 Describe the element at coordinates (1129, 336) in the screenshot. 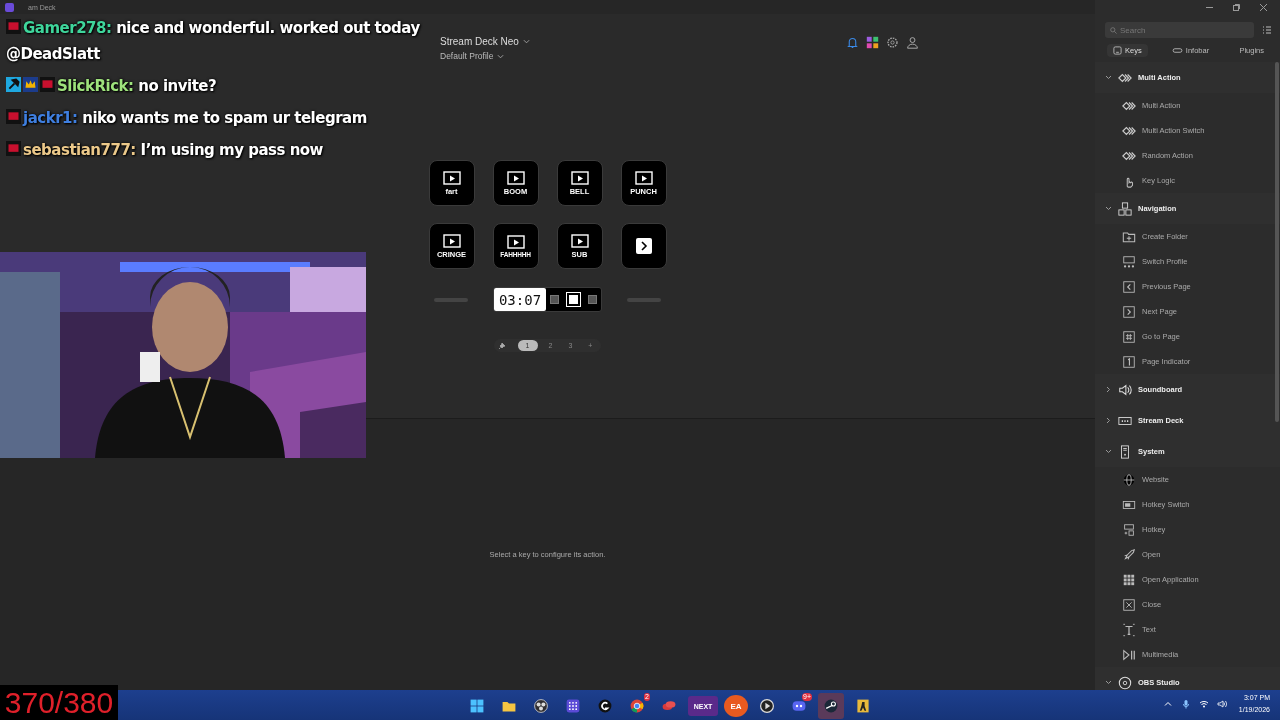

I see `hash-icon` at that location.